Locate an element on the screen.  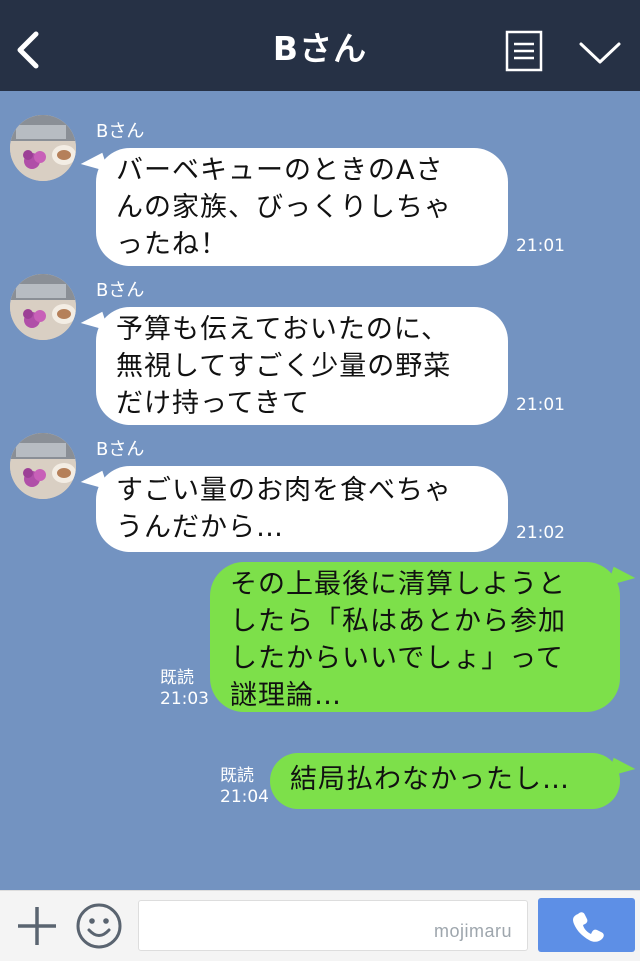
note-list-icon is located at coordinates (524, 51).